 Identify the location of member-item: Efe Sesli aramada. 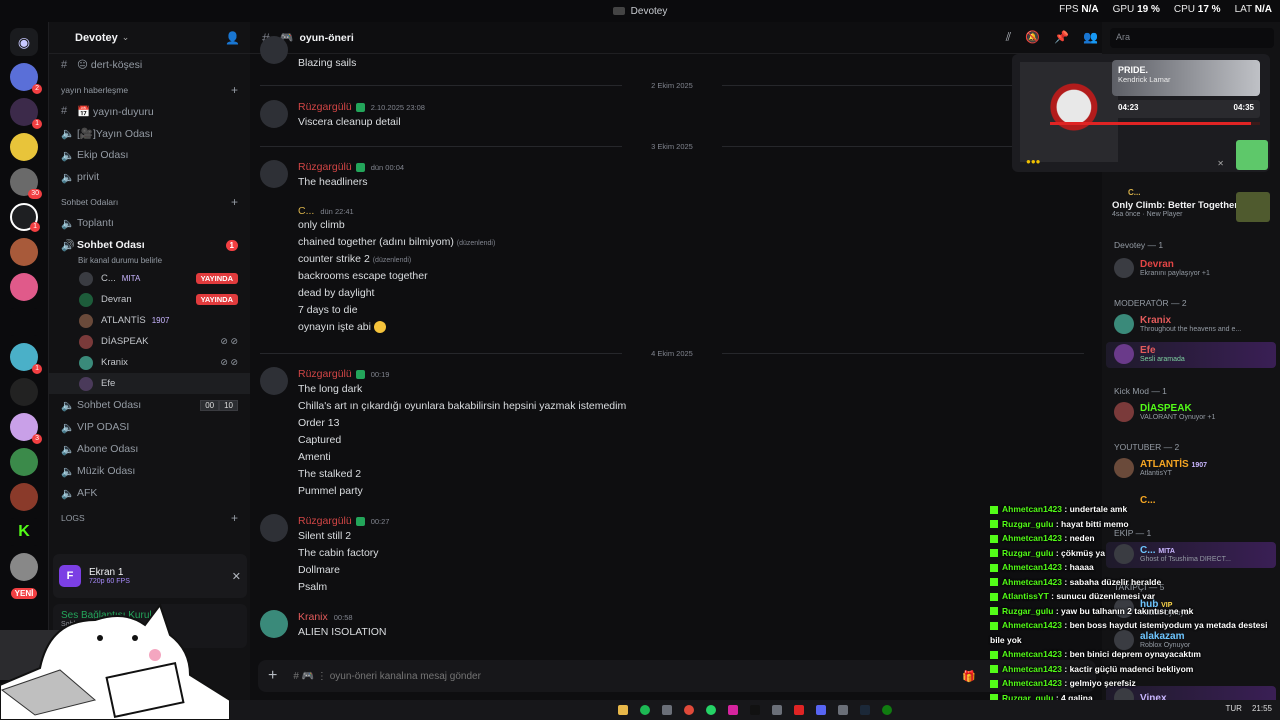
(1149, 354).